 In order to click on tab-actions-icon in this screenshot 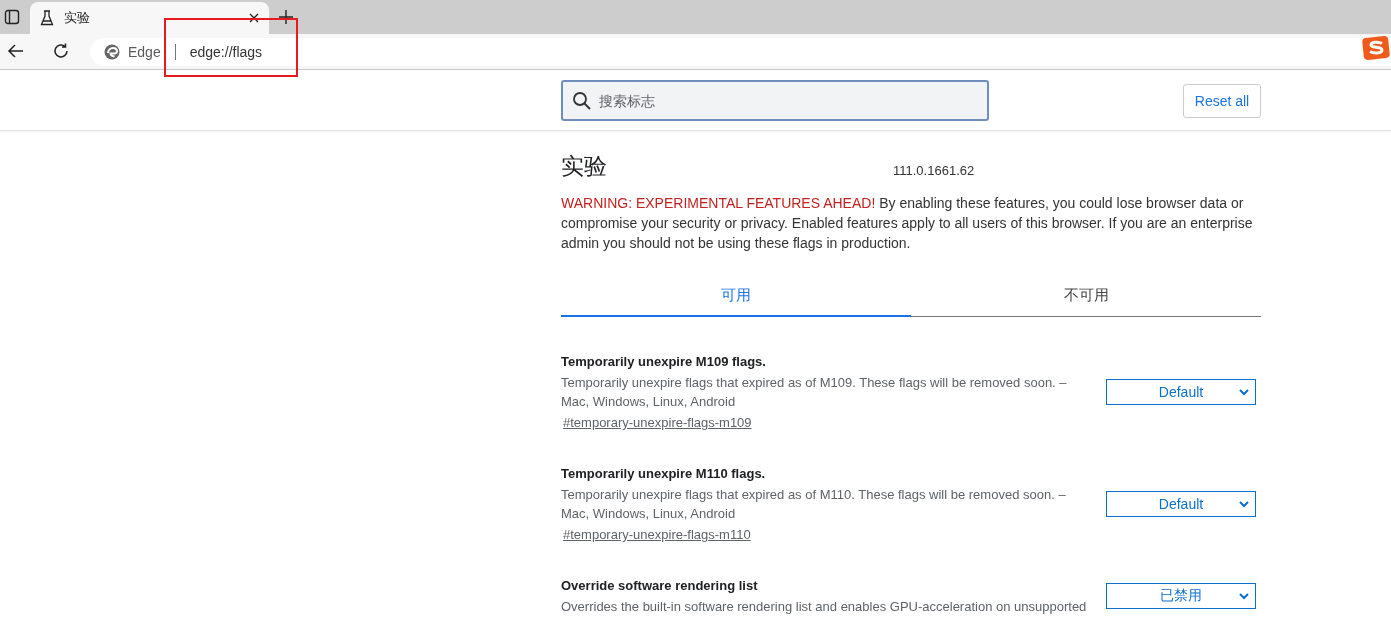, I will do `click(12, 17)`.